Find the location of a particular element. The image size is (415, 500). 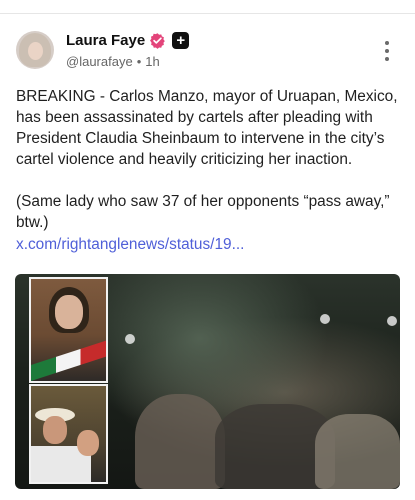

top-divider is located at coordinates (207, 13).